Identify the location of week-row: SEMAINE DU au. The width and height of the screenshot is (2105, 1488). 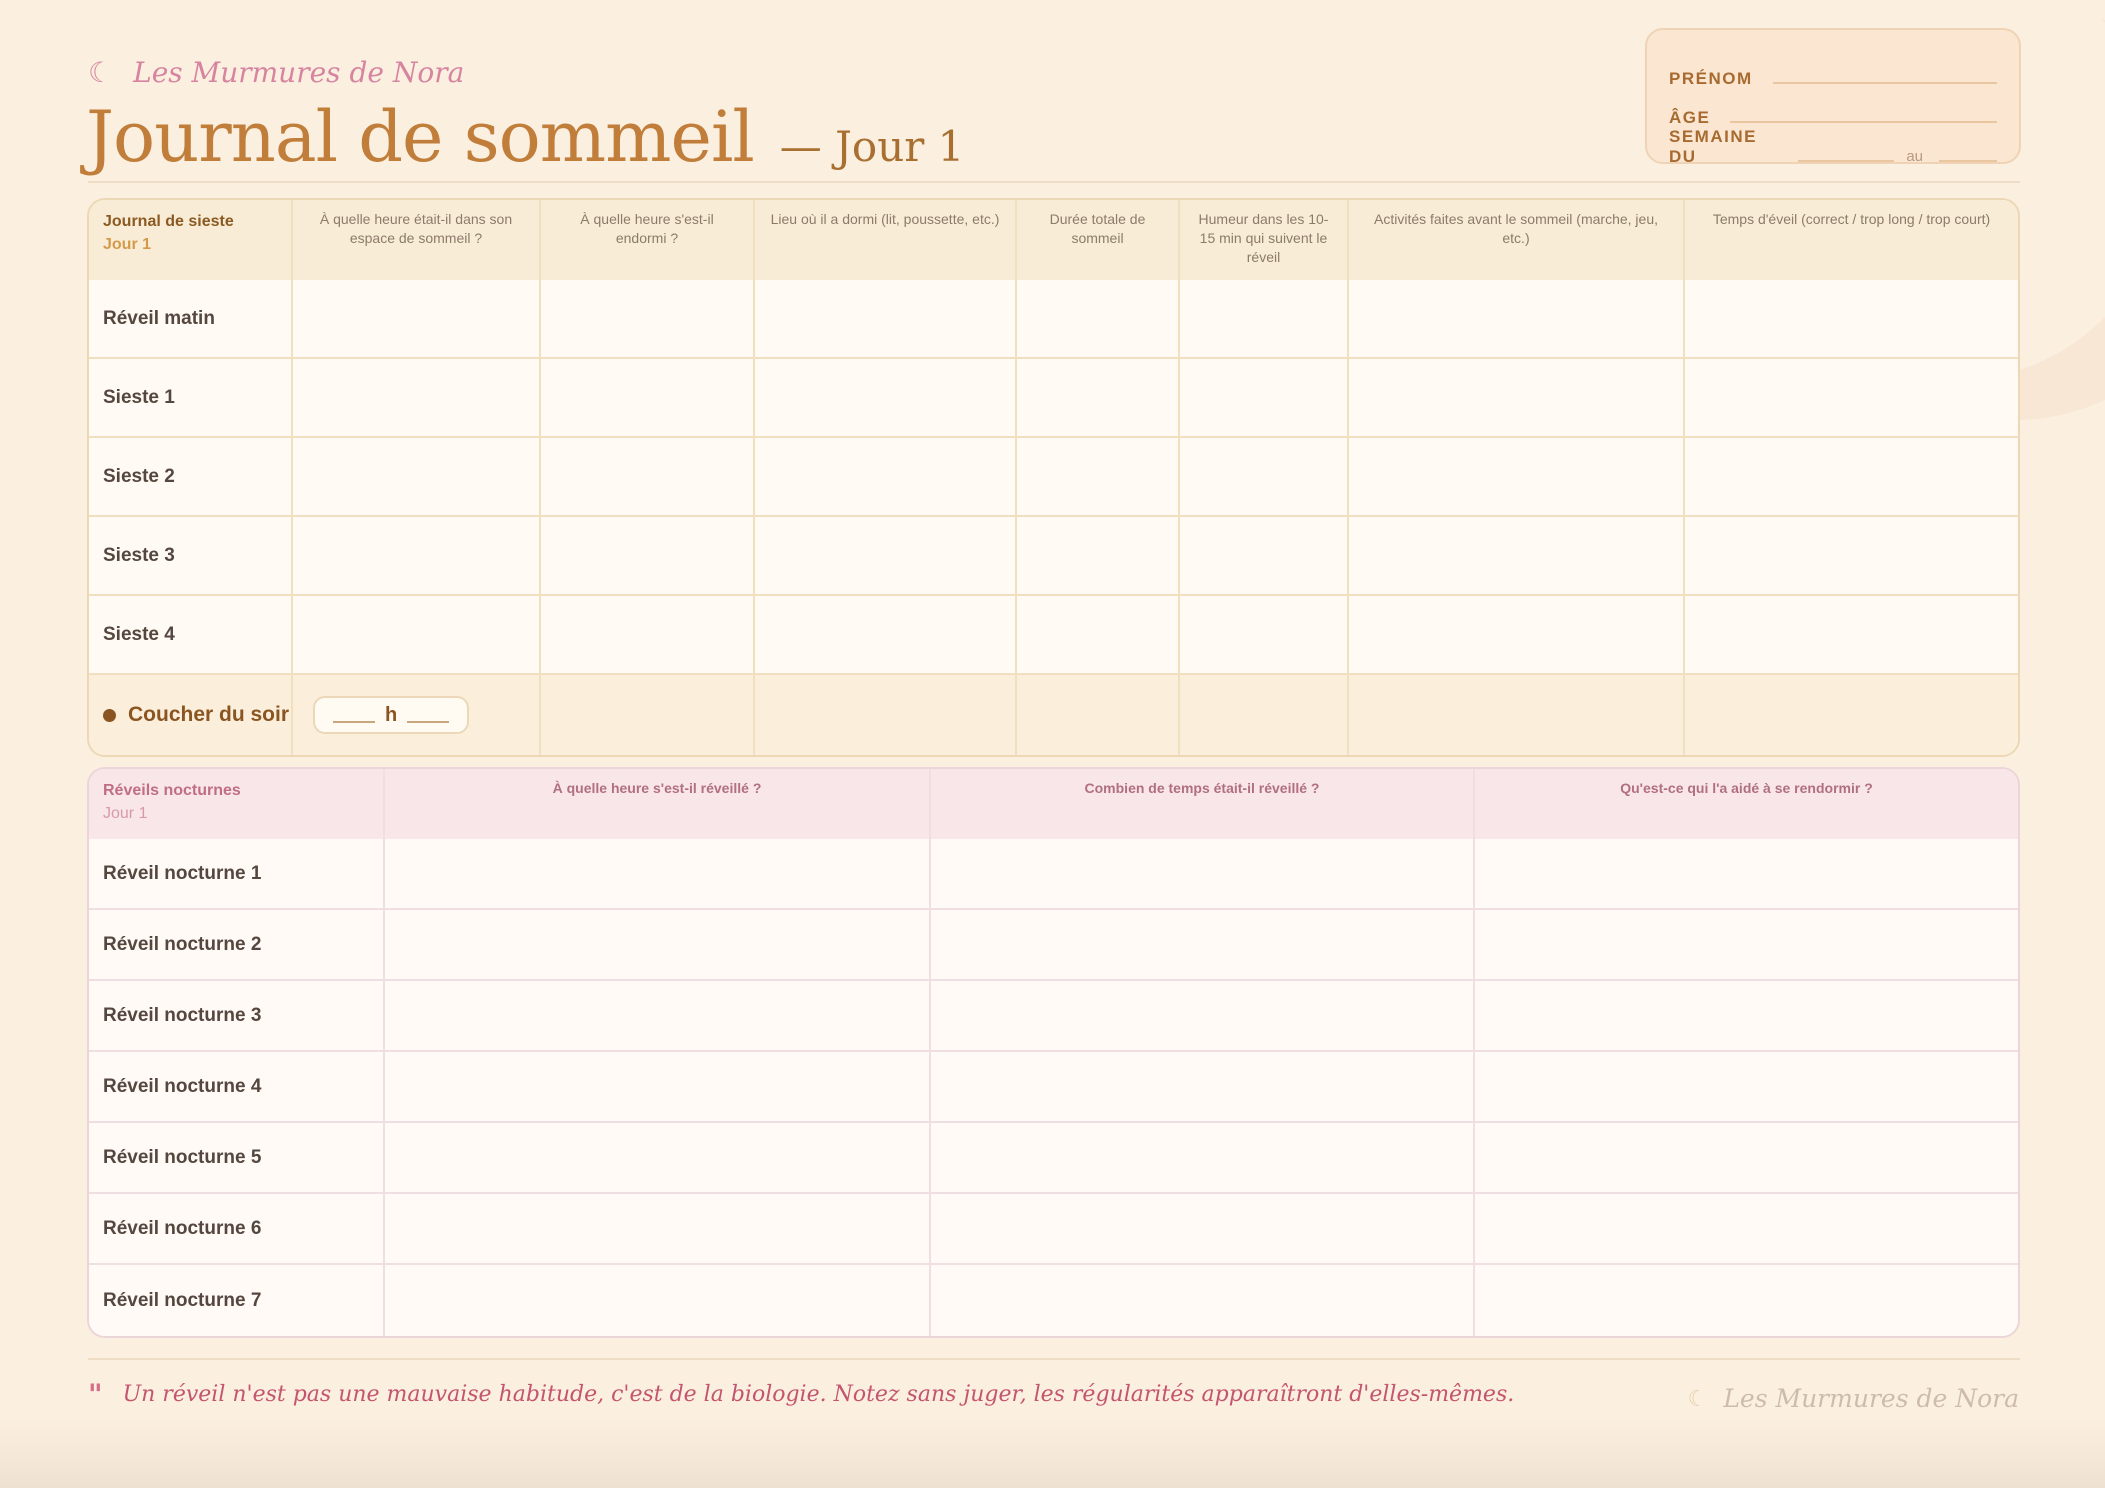
(1833, 147).